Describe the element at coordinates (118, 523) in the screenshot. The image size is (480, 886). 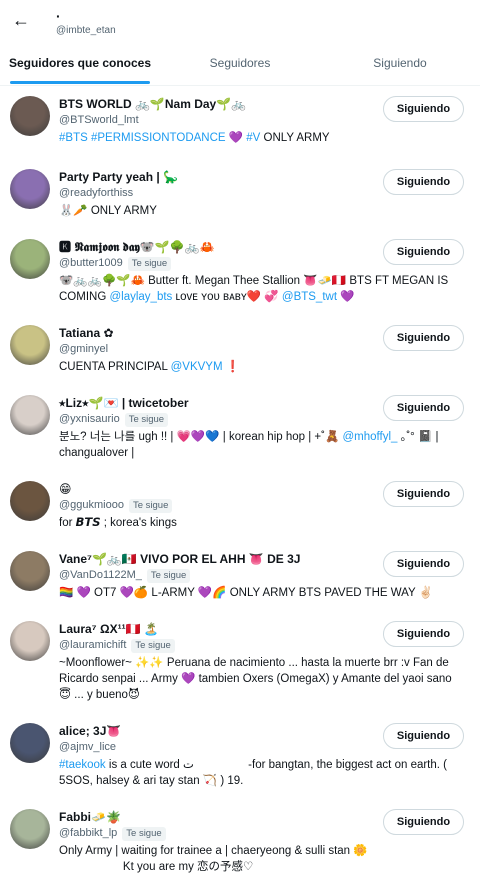
I see `bio-text: for 𝘽𝙏𝙎 ; korea's kings` at that location.